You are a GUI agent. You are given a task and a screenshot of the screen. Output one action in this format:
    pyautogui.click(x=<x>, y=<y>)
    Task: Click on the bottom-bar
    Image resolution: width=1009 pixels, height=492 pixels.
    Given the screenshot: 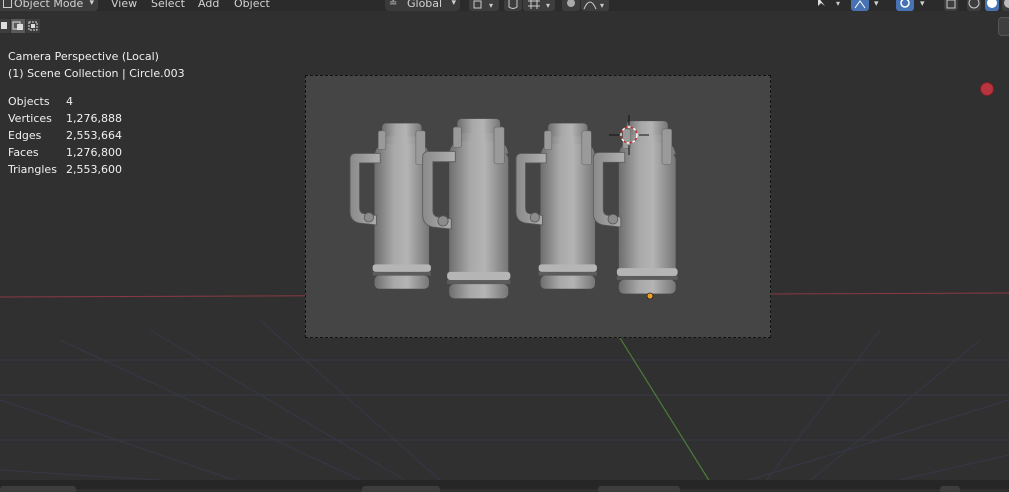 What is the action you would take?
    pyautogui.click(x=504, y=486)
    